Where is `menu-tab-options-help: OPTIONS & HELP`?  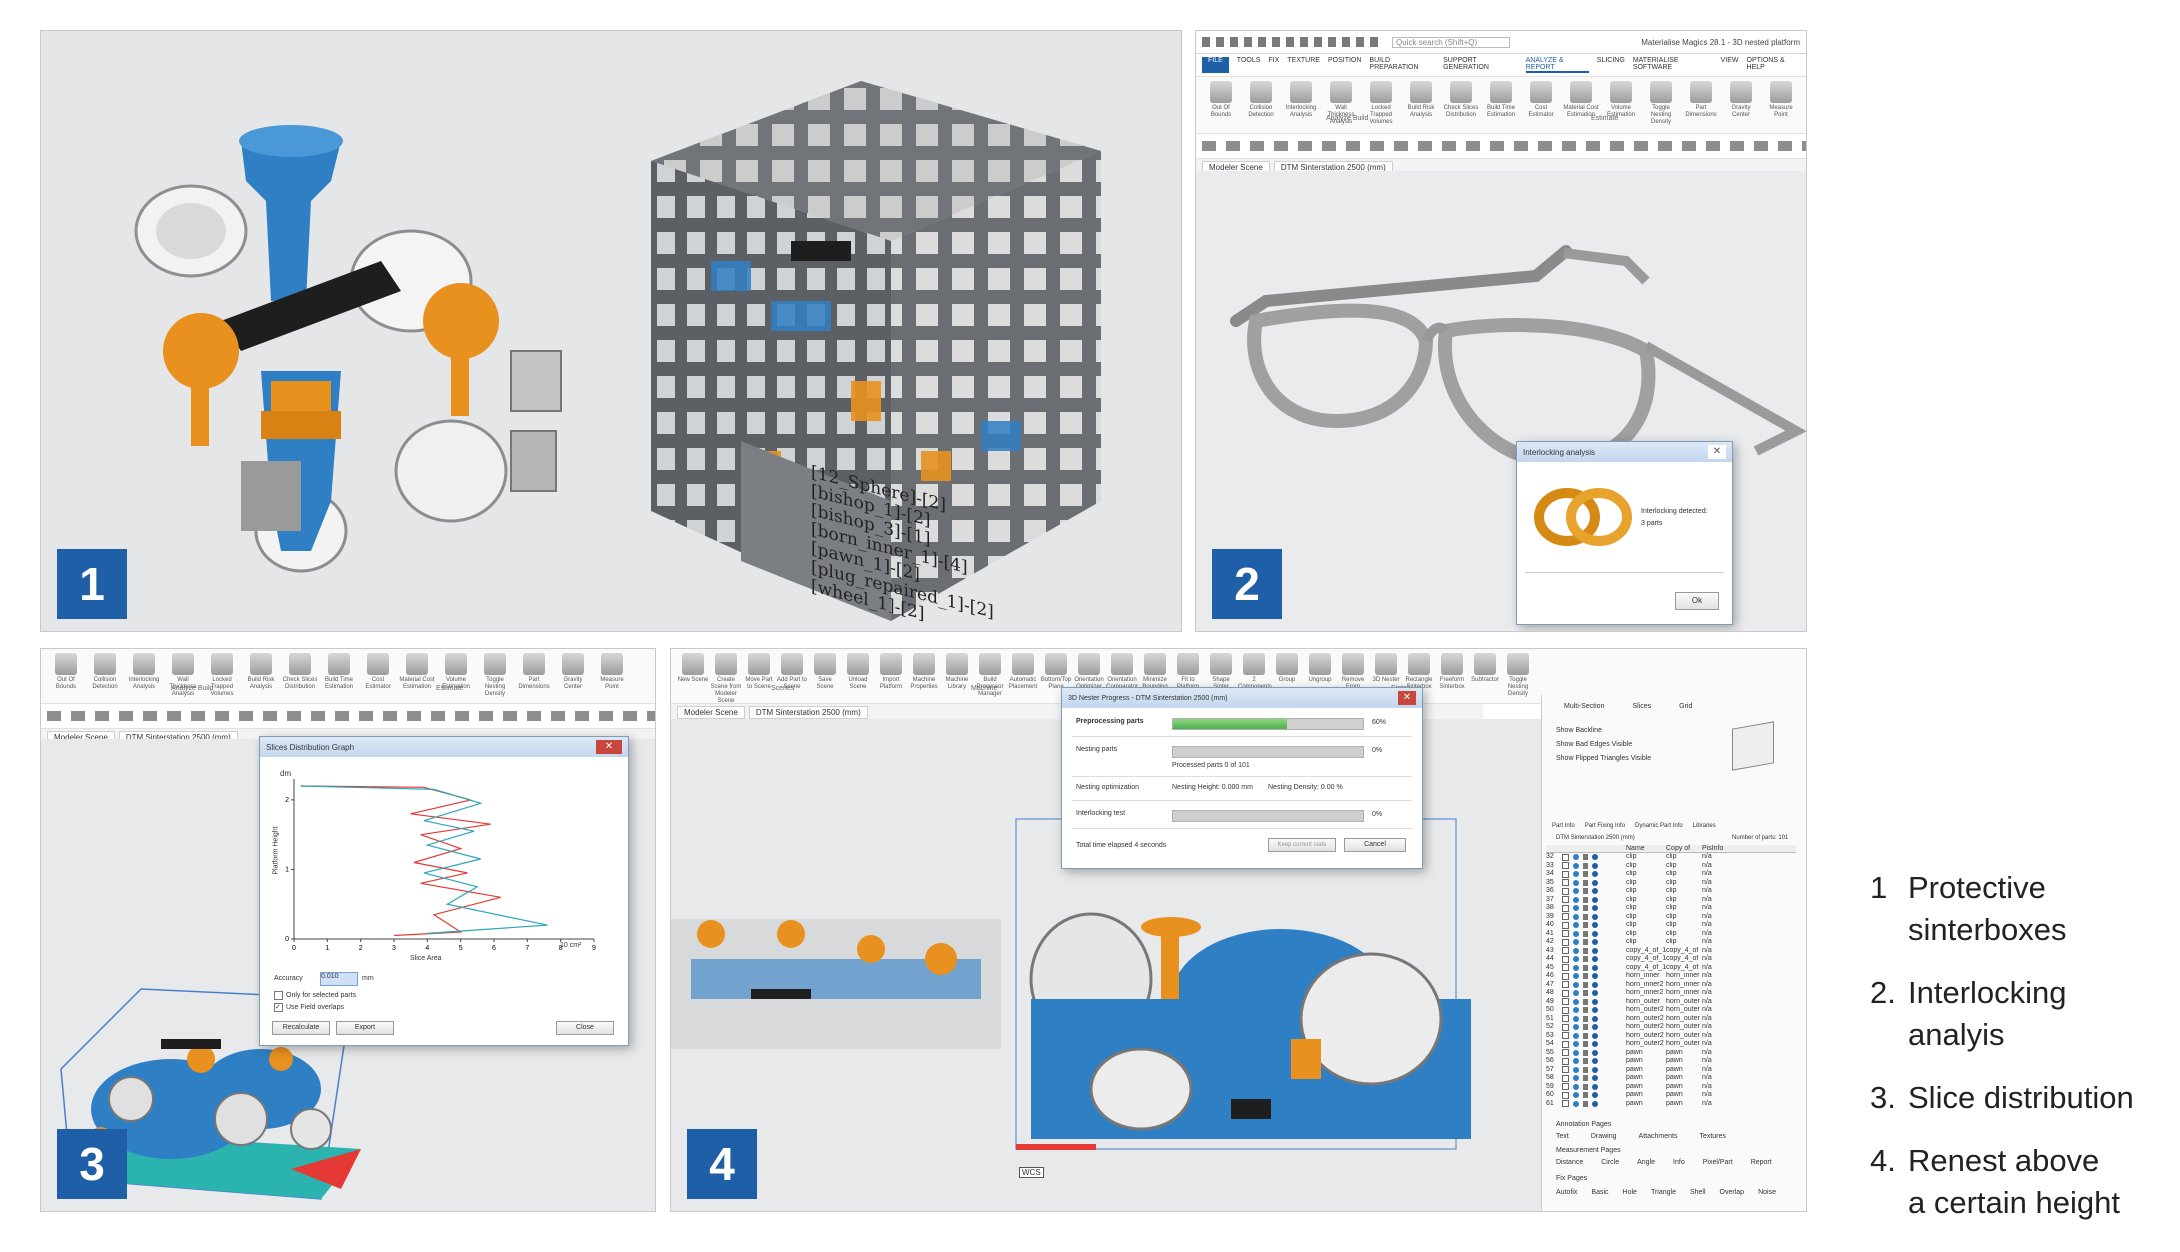
menu-tab-options-help: OPTIONS & HELP is located at coordinates (1773, 65).